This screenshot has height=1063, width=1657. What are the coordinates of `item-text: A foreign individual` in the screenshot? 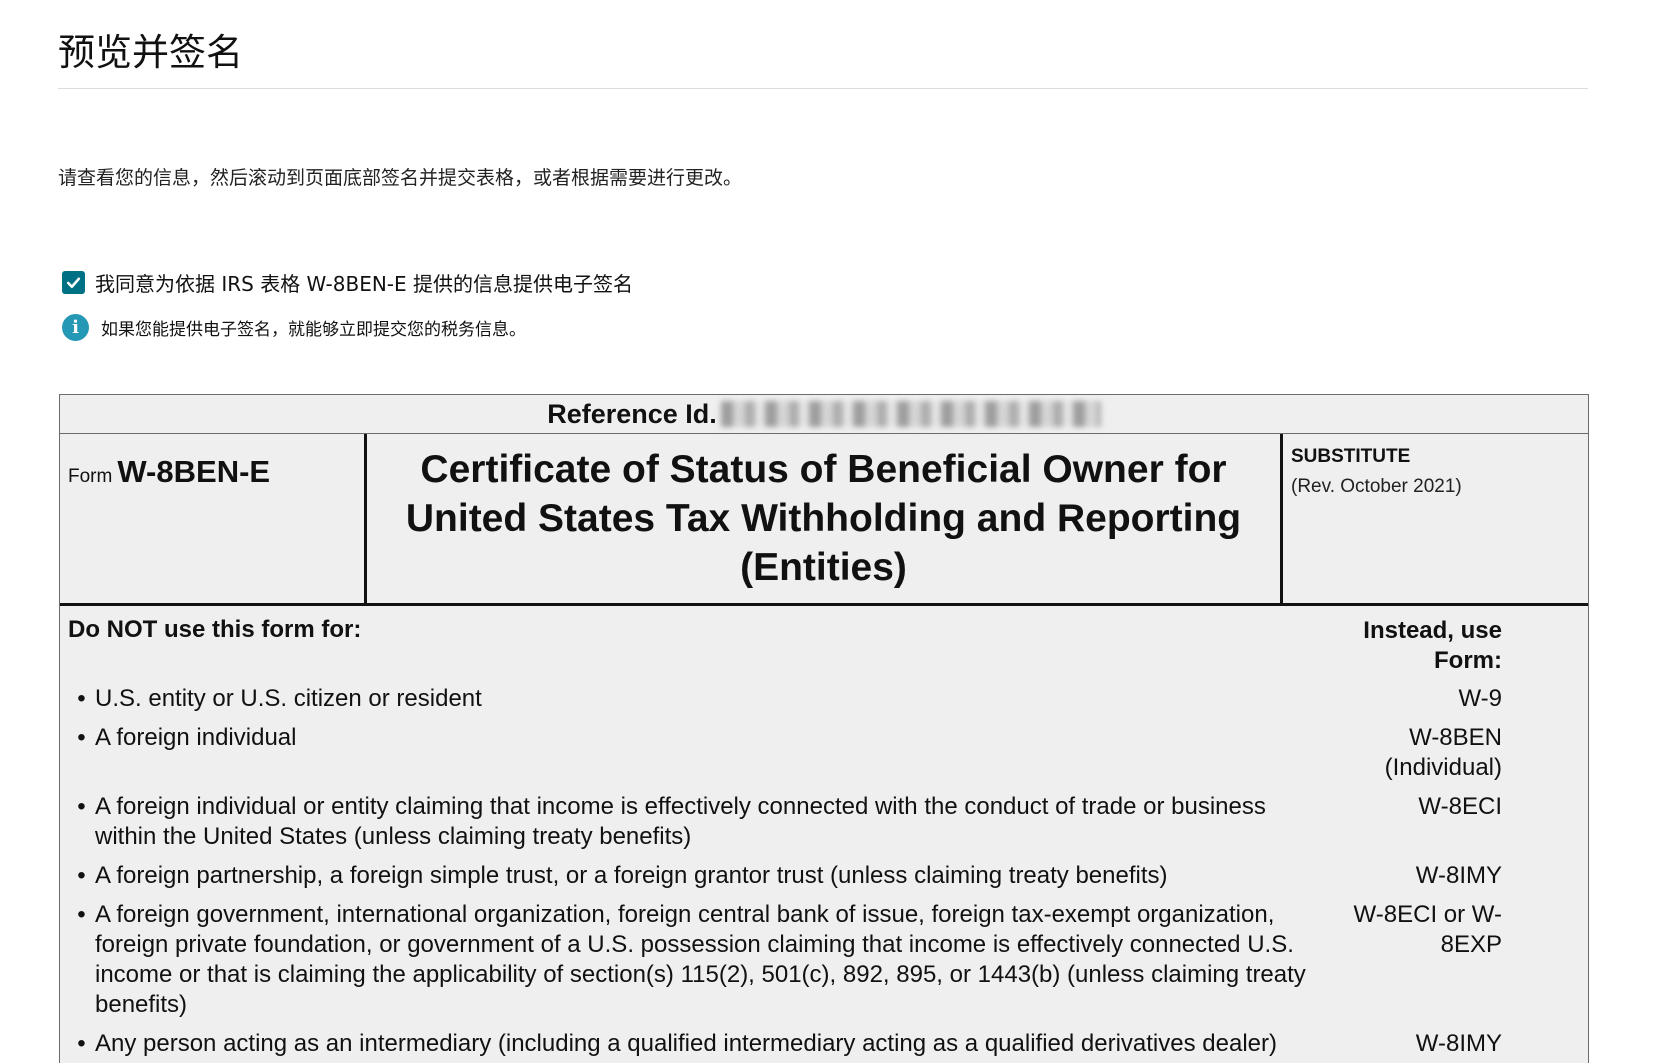 It's located at (196, 737).